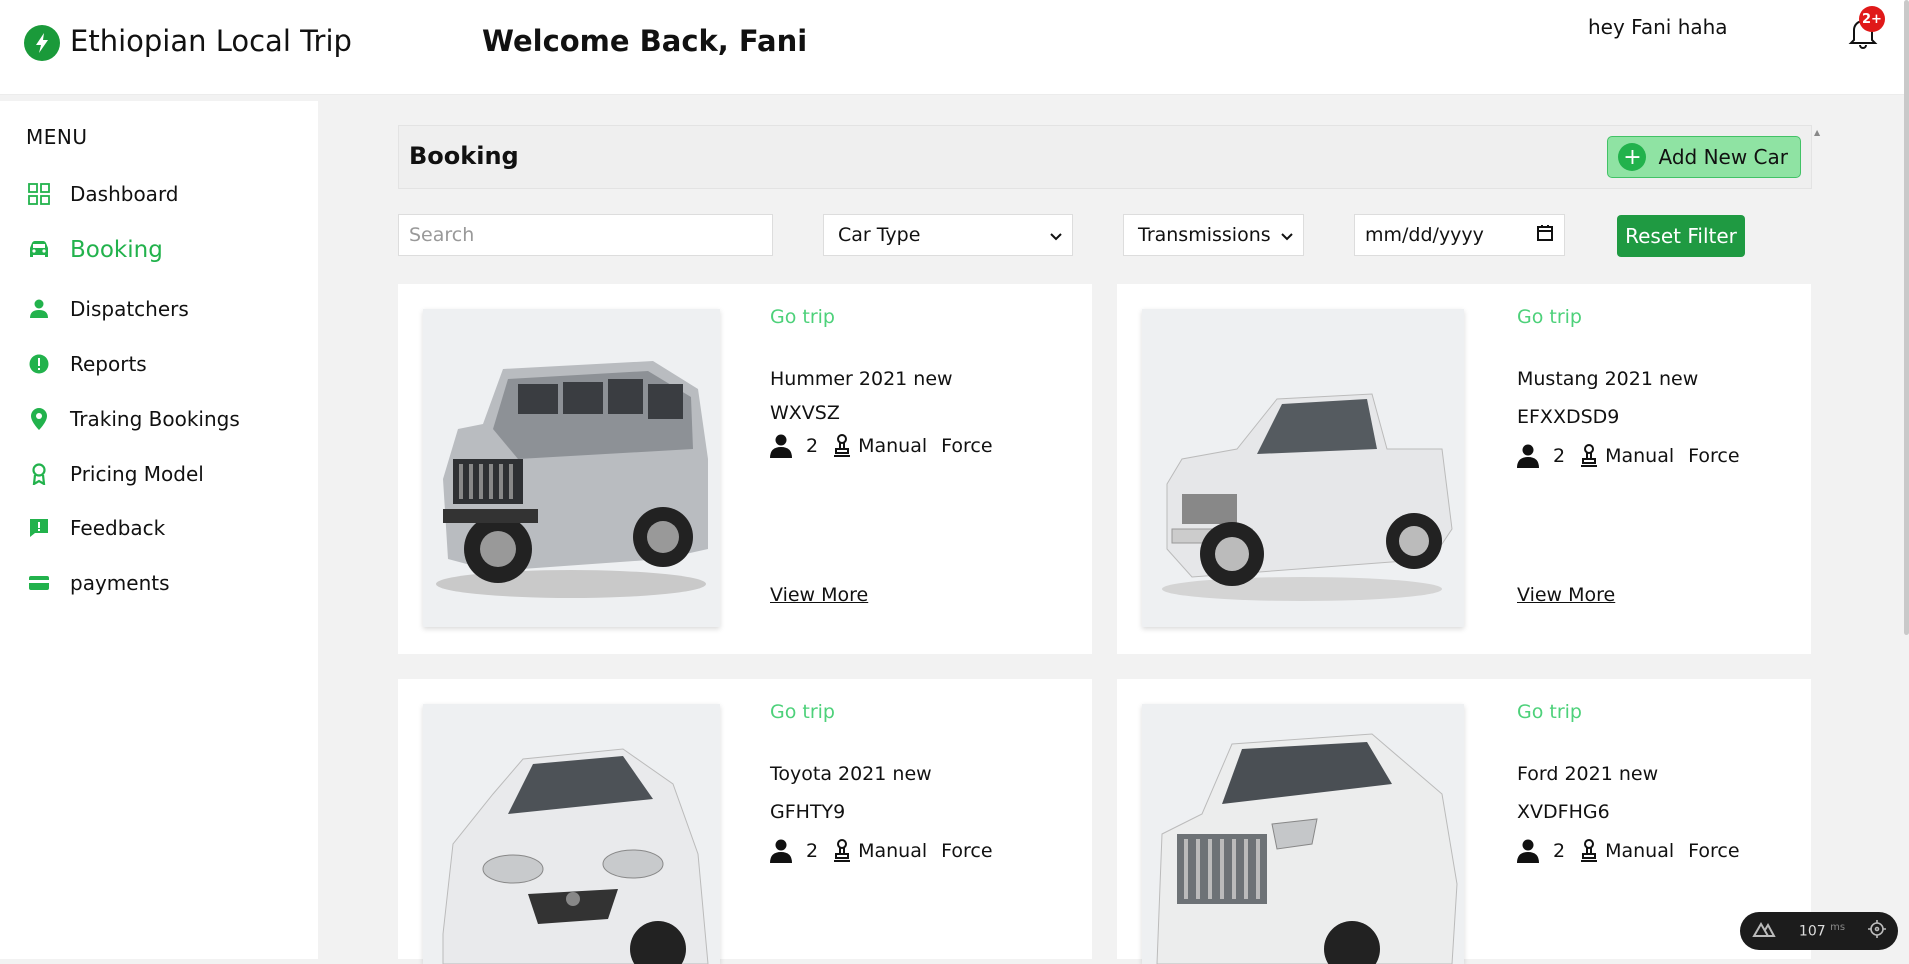 The image size is (1909, 964). What do you see at coordinates (39, 419) in the screenshot?
I see `location-pin-icon` at bounding box center [39, 419].